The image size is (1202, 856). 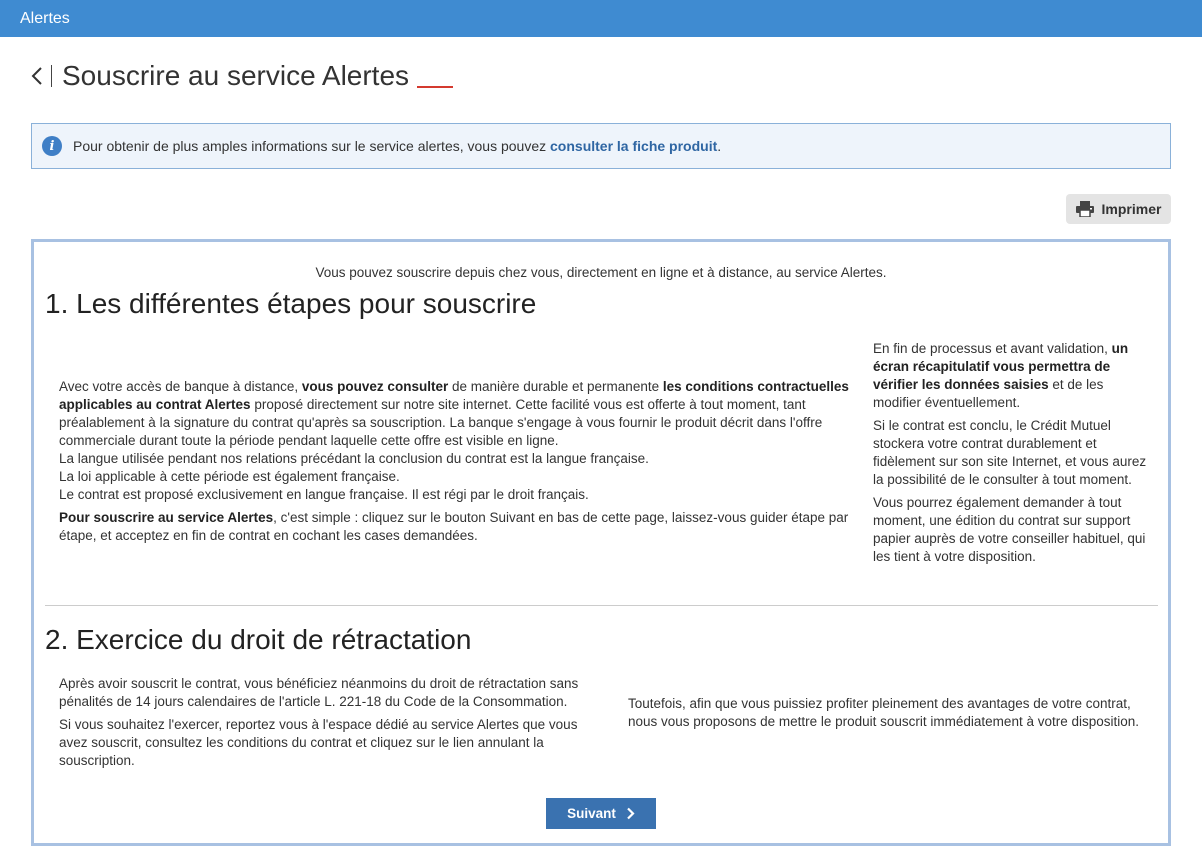 I want to click on info-icon: i, so click(x=52, y=146).